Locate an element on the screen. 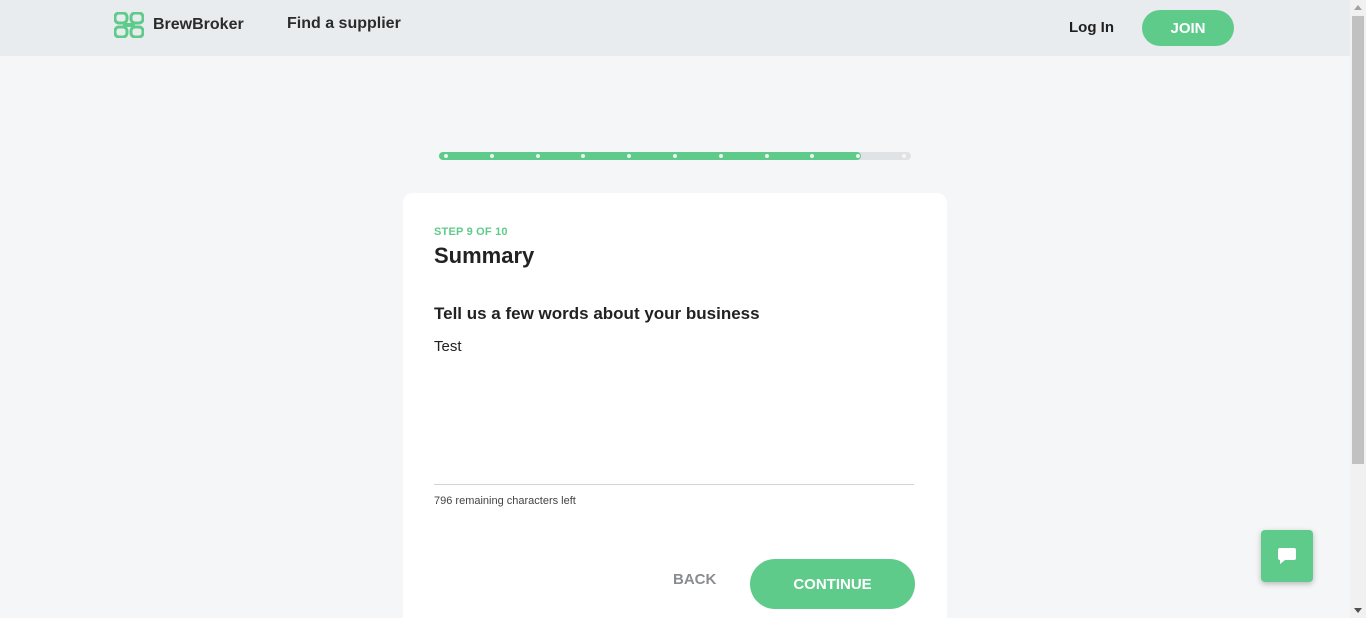  scrollbar-thumb is located at coordinates (1358, 240).